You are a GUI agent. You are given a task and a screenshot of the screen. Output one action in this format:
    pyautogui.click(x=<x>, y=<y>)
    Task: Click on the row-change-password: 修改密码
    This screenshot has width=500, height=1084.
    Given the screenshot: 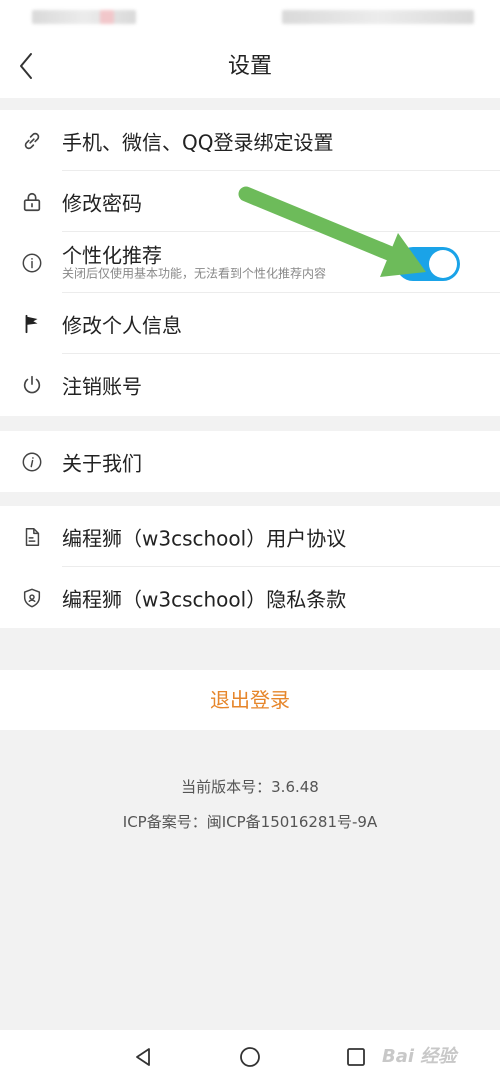 What is the action you would take?
    pyautogui.click(x=250, y=201)
    